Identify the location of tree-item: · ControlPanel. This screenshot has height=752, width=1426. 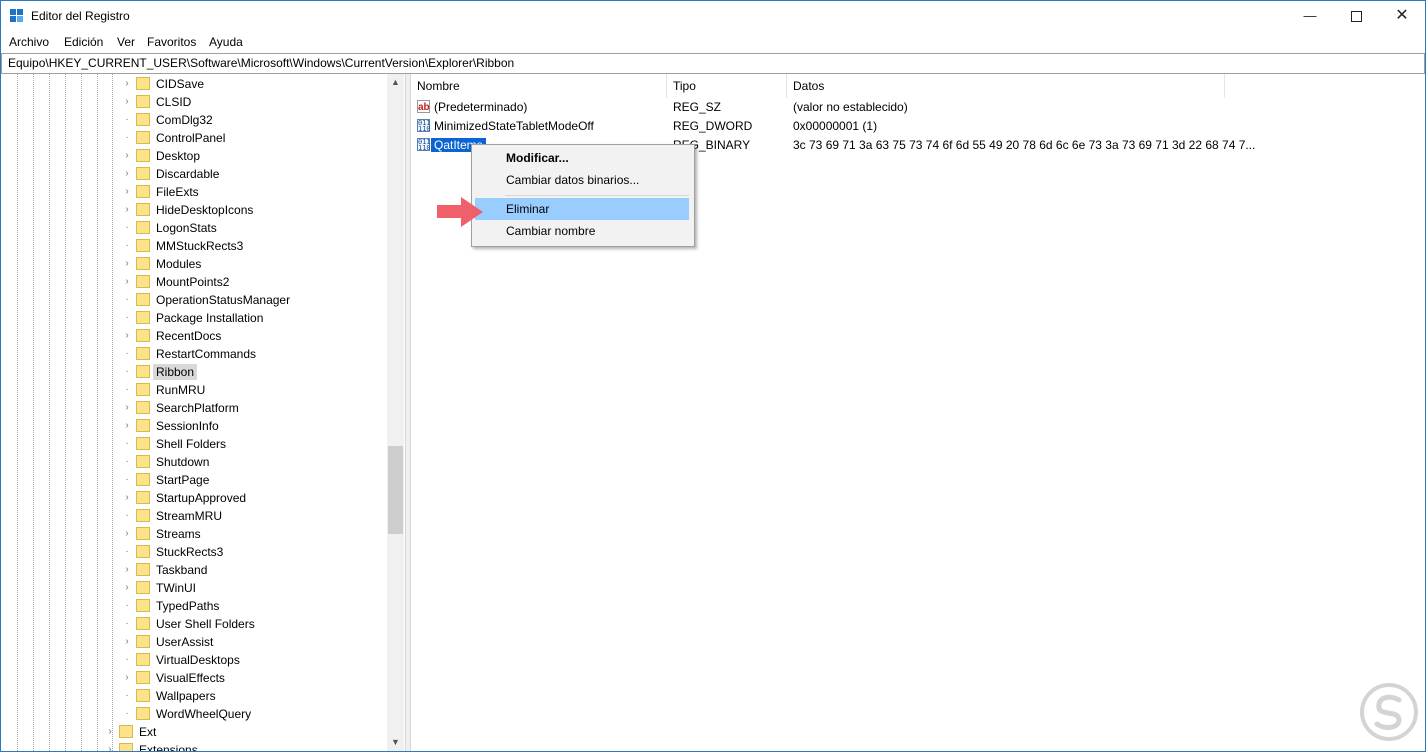
(191, 138).